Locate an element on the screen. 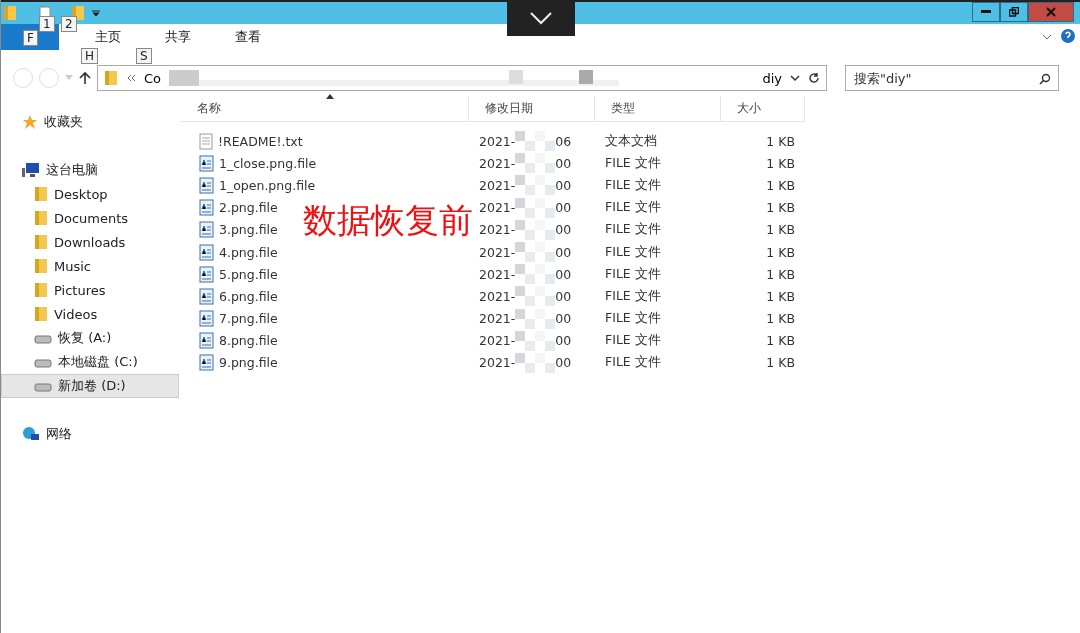 The height and width of the screenshot is (633, 1080). sidebar-item: Documents is located at coordinates (90, 218).